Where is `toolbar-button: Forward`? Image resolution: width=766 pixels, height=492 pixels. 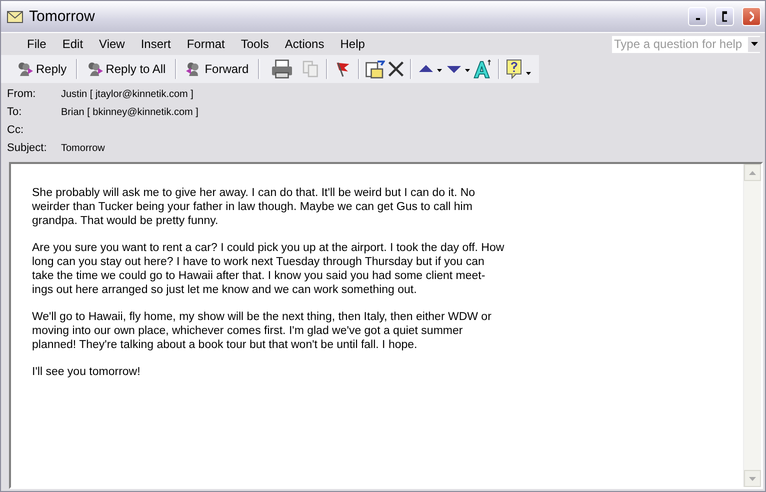 toolbar-button: Forward is located at coordinates (217, 69).